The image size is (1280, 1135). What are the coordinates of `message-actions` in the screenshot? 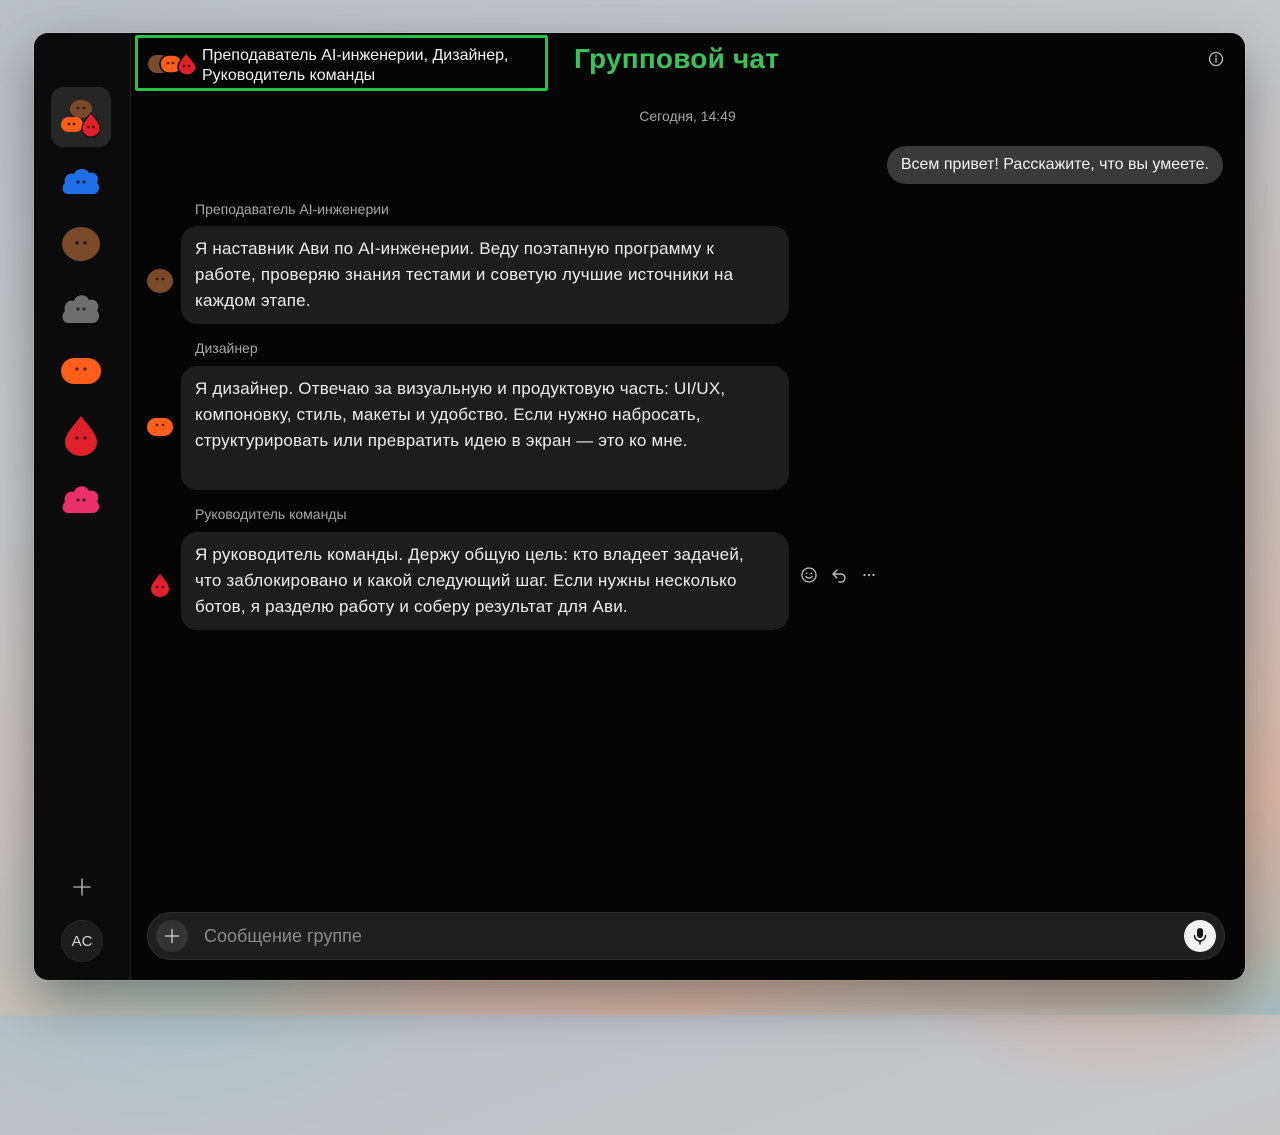 It's located at (839, 575).